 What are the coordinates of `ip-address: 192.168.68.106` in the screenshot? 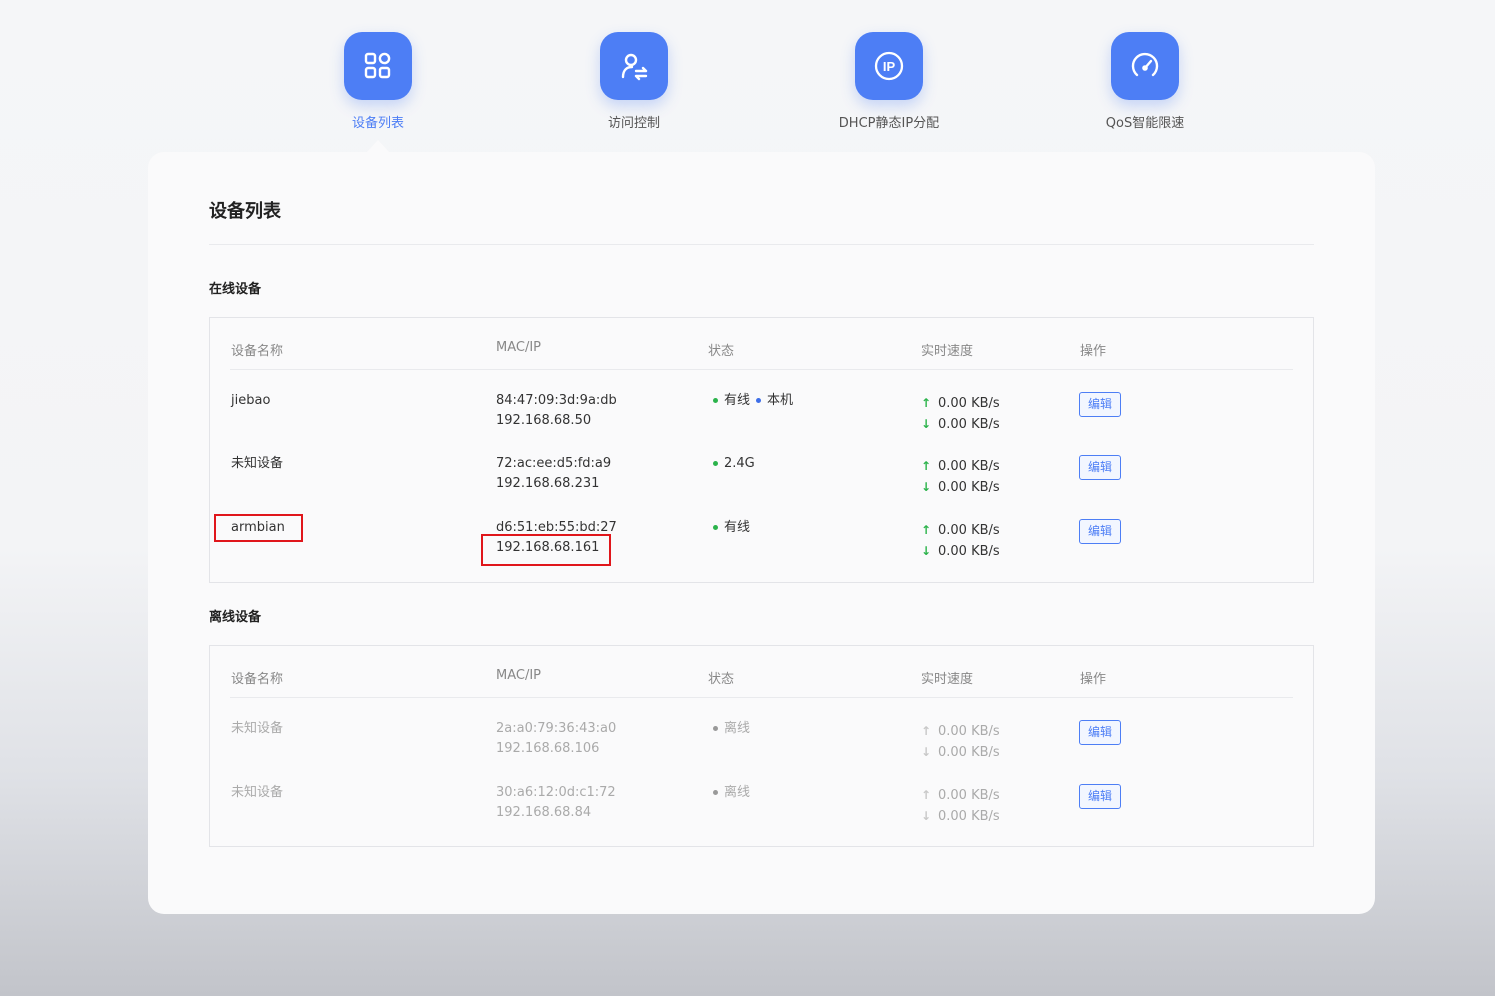 It's located at (548, 748).